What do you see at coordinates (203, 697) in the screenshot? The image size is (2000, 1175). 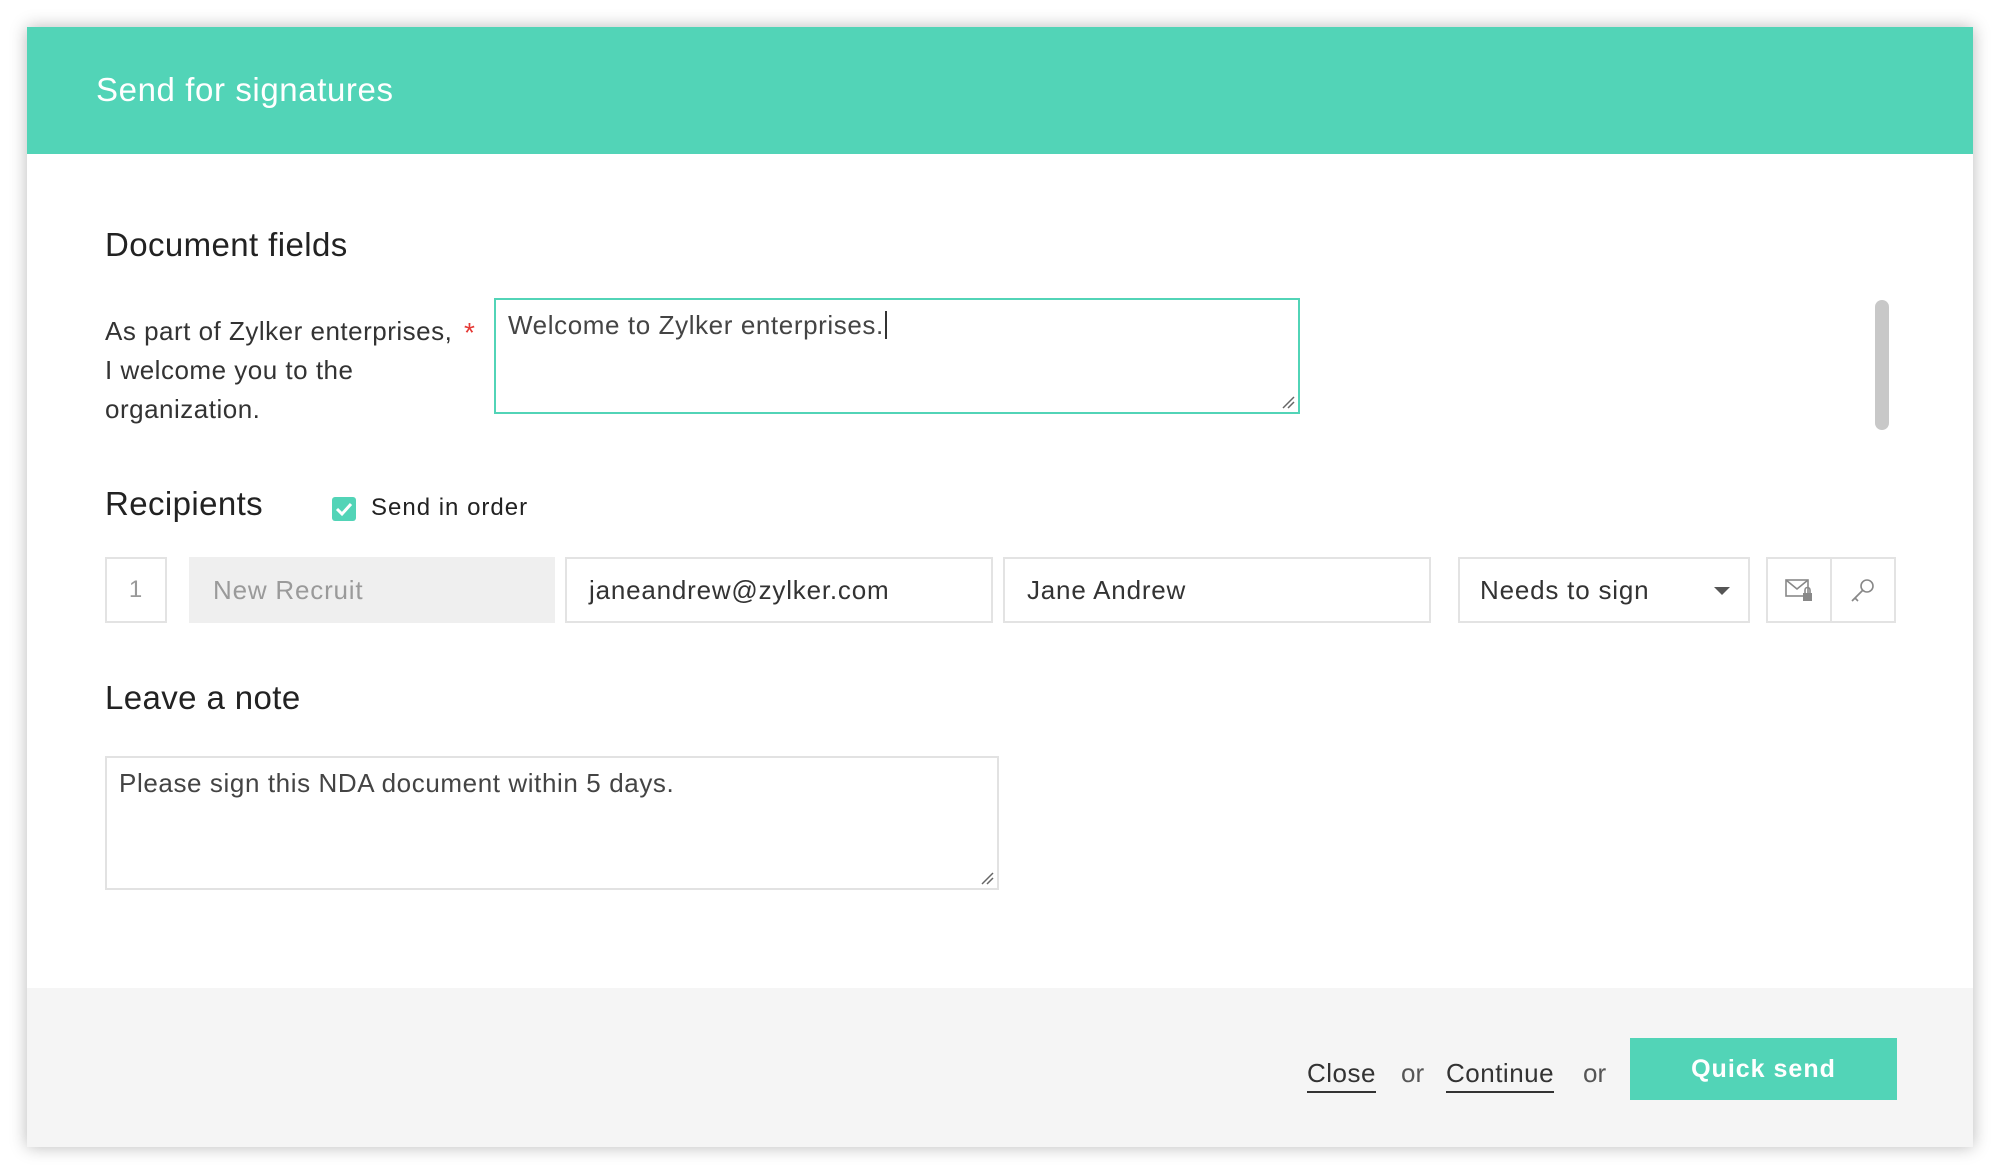 I see `leave-note-heading: Leave a note` at bounding box center [203, 697].